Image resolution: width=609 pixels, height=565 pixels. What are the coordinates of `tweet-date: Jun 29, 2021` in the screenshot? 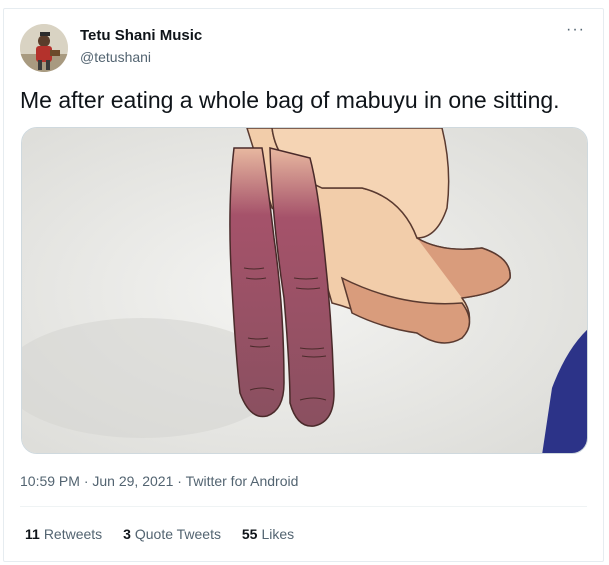 It's located at (132, 481).